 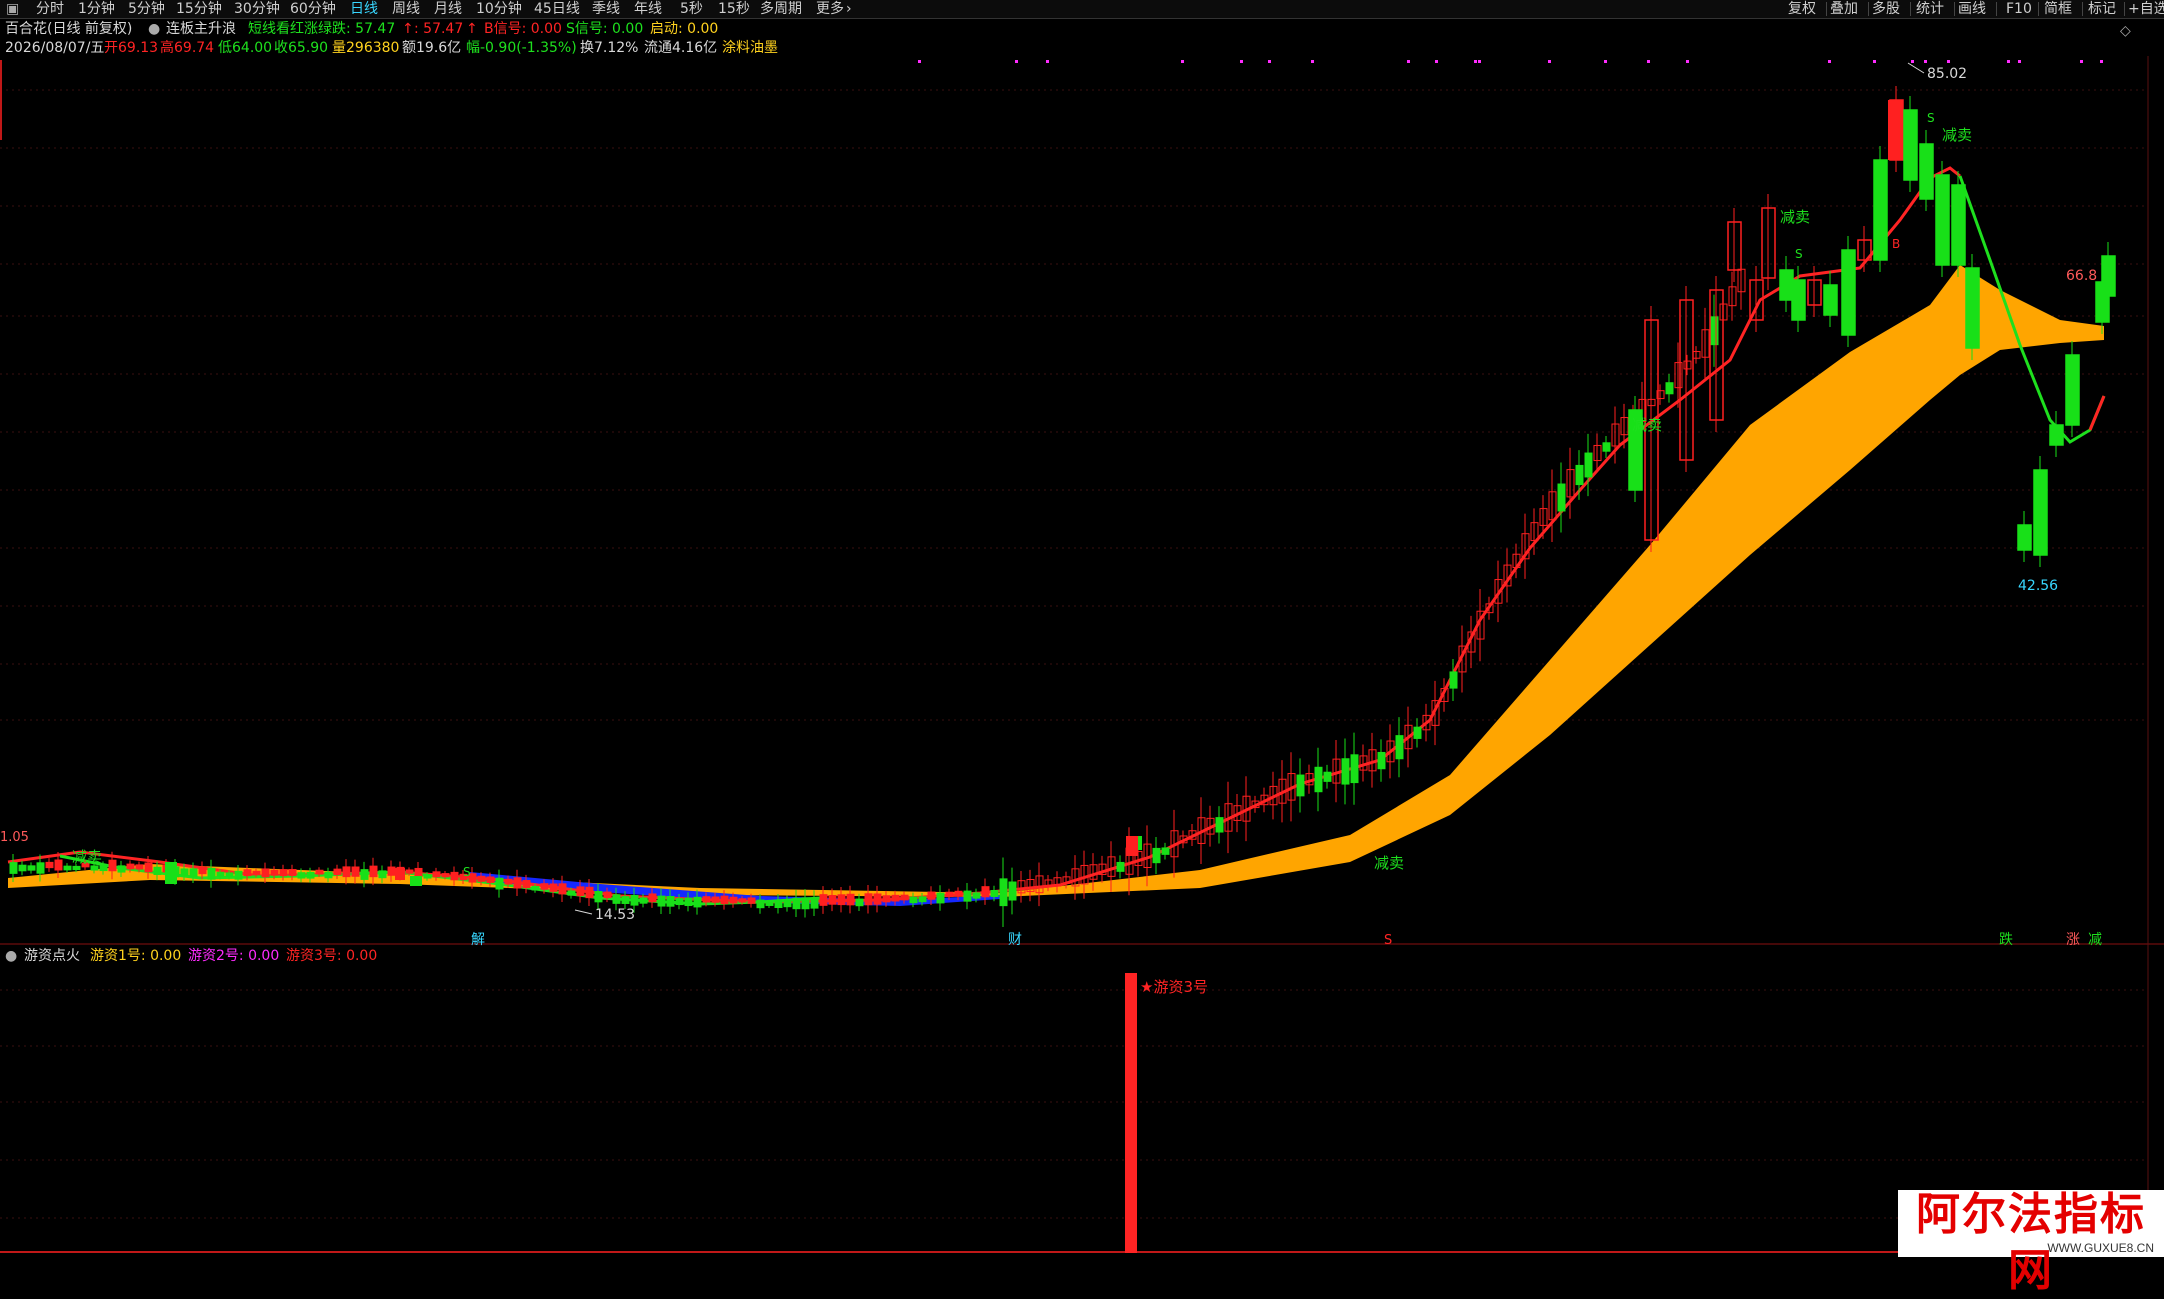 What do you see at coordinates (136, 956) in the screenshot?
I see `hot-money1-value: 游资1号: 0.00` at bounding box center [136, 956].